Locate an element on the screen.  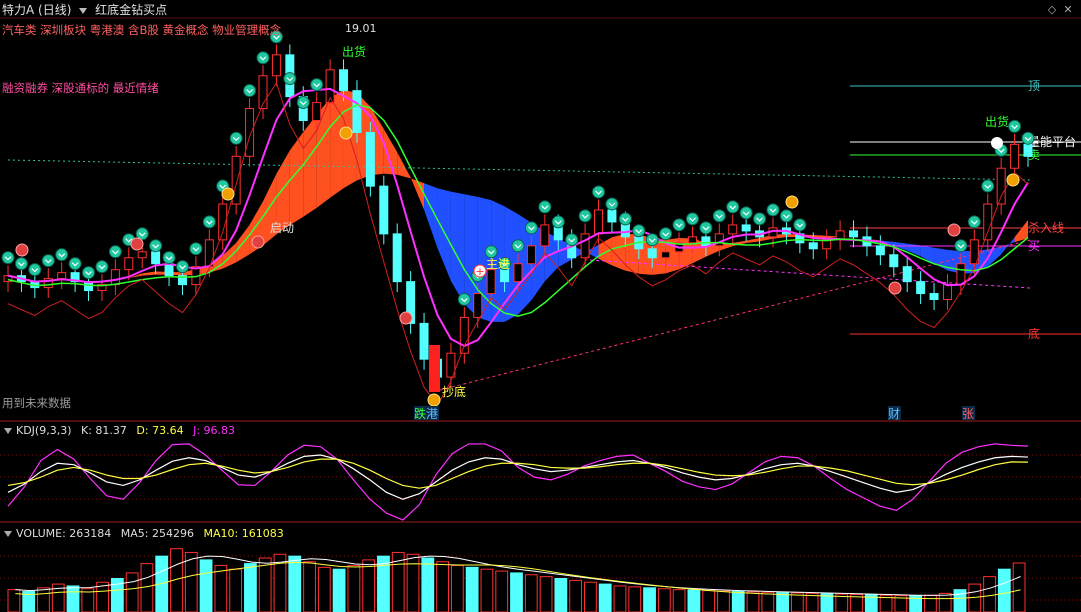
concept-tags: 汽车类 深圳板块 粤港澳 含B股 黄金概念 物业管理概念 is located at coordinates (142, 30).